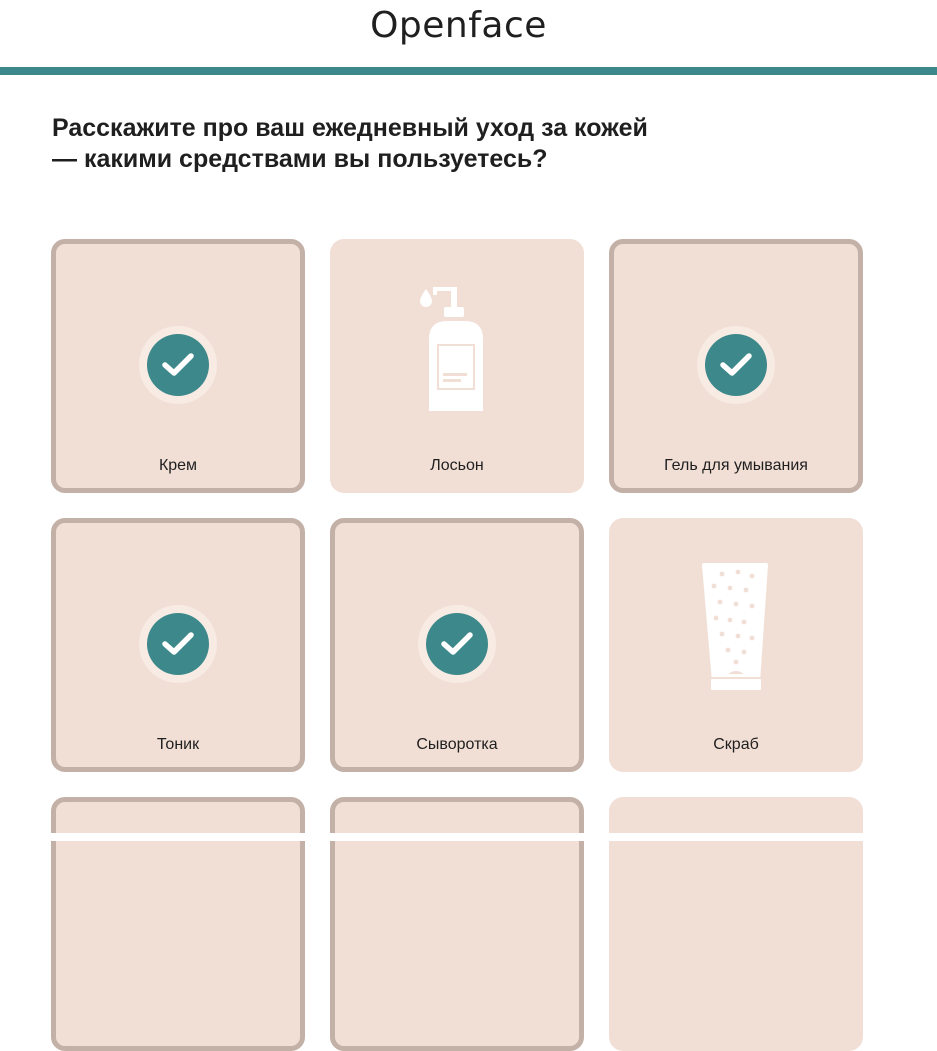 The height and width of the screenshot is (1051, 937). What do you see at coordinates (736, 744) in the screenshot?
I see `option-label: Скраб` at bounding box center [736, 744].